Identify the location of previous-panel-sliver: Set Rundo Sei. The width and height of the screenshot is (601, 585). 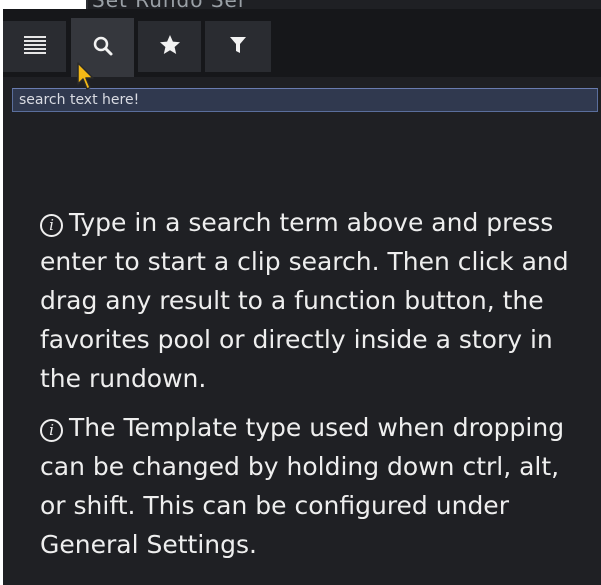
(300, 4).